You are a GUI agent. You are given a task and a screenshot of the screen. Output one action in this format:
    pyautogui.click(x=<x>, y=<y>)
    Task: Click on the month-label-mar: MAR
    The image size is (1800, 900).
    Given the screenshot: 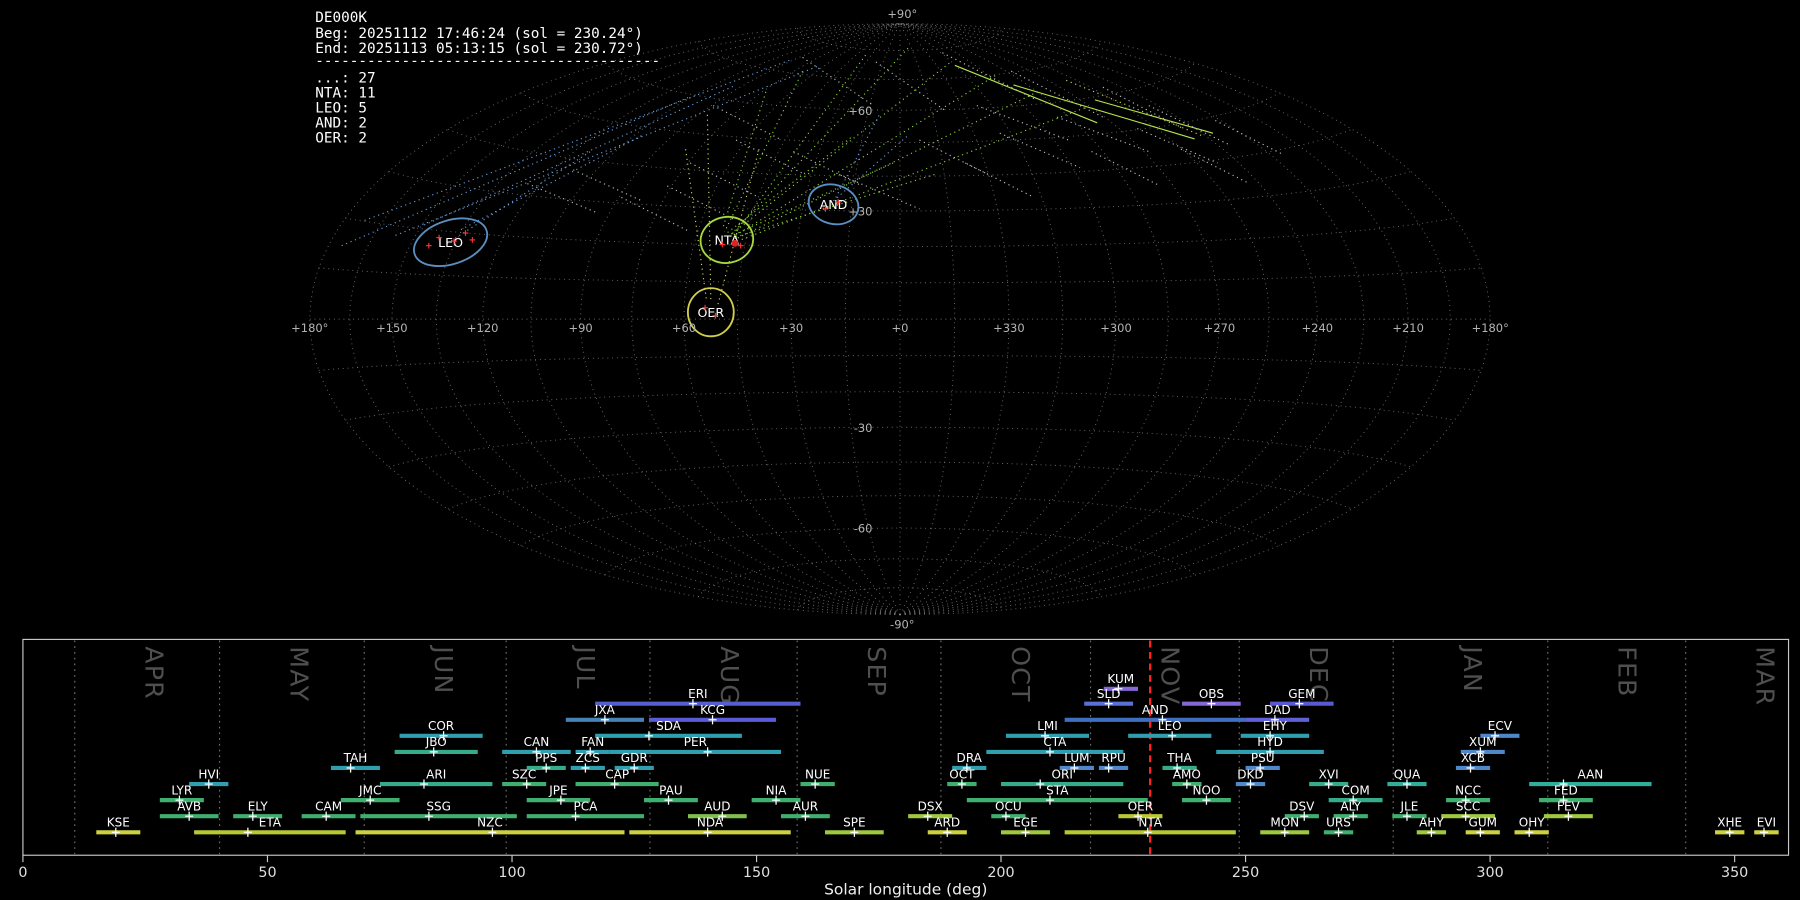 What is the action you would take?
    pyautogui.click(x=1765, y=676)
    